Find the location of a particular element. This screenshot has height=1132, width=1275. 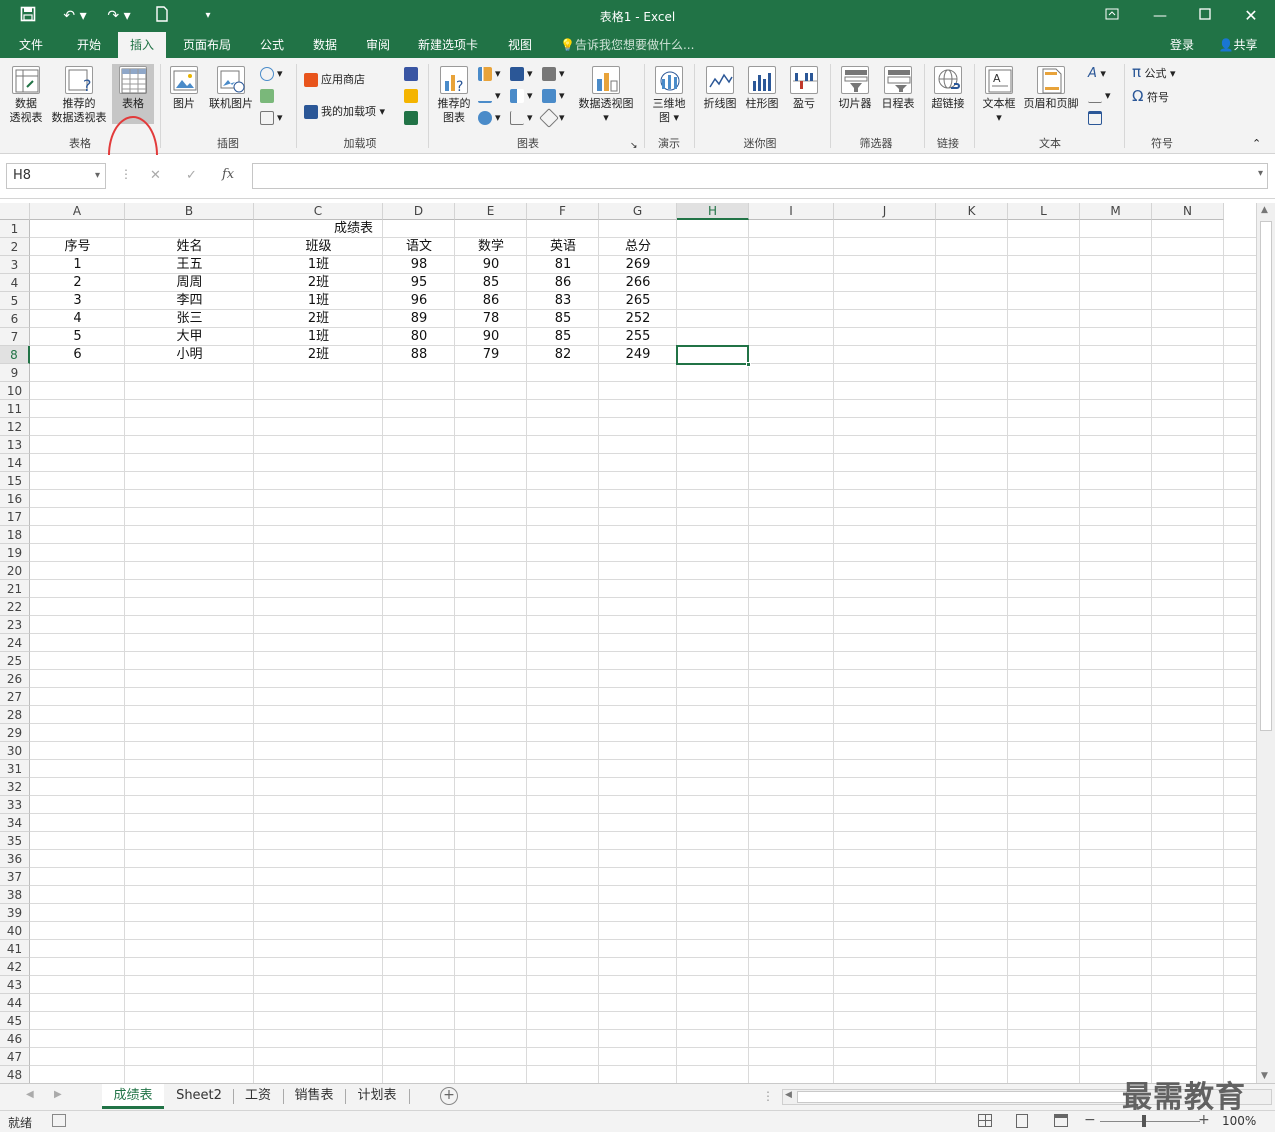

symbol-button: Ω 符号 is located at coordinates (1150, 97).